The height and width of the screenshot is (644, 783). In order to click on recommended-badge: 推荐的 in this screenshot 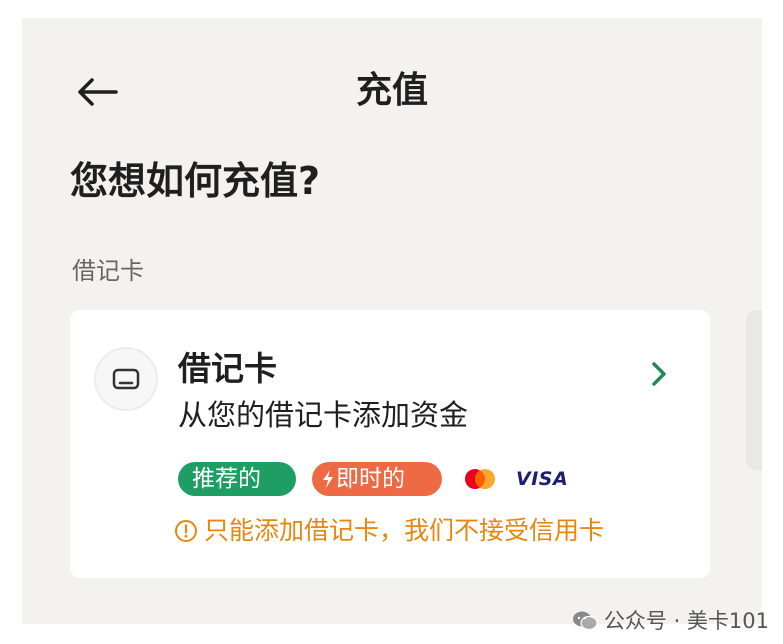, I will do `click(237, 479)`.